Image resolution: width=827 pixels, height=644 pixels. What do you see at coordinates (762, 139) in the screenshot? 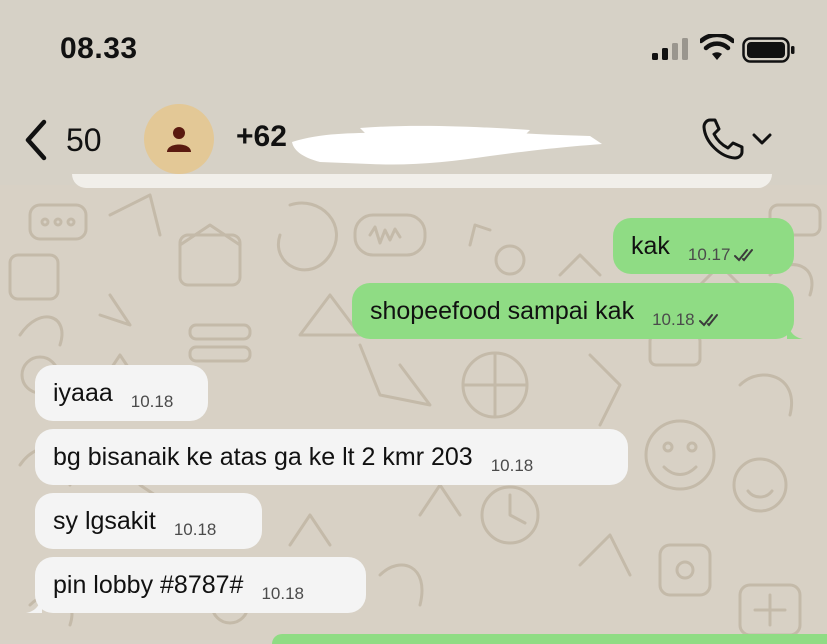
I see `chevron-down-icon` at bounding box center [762, 139].